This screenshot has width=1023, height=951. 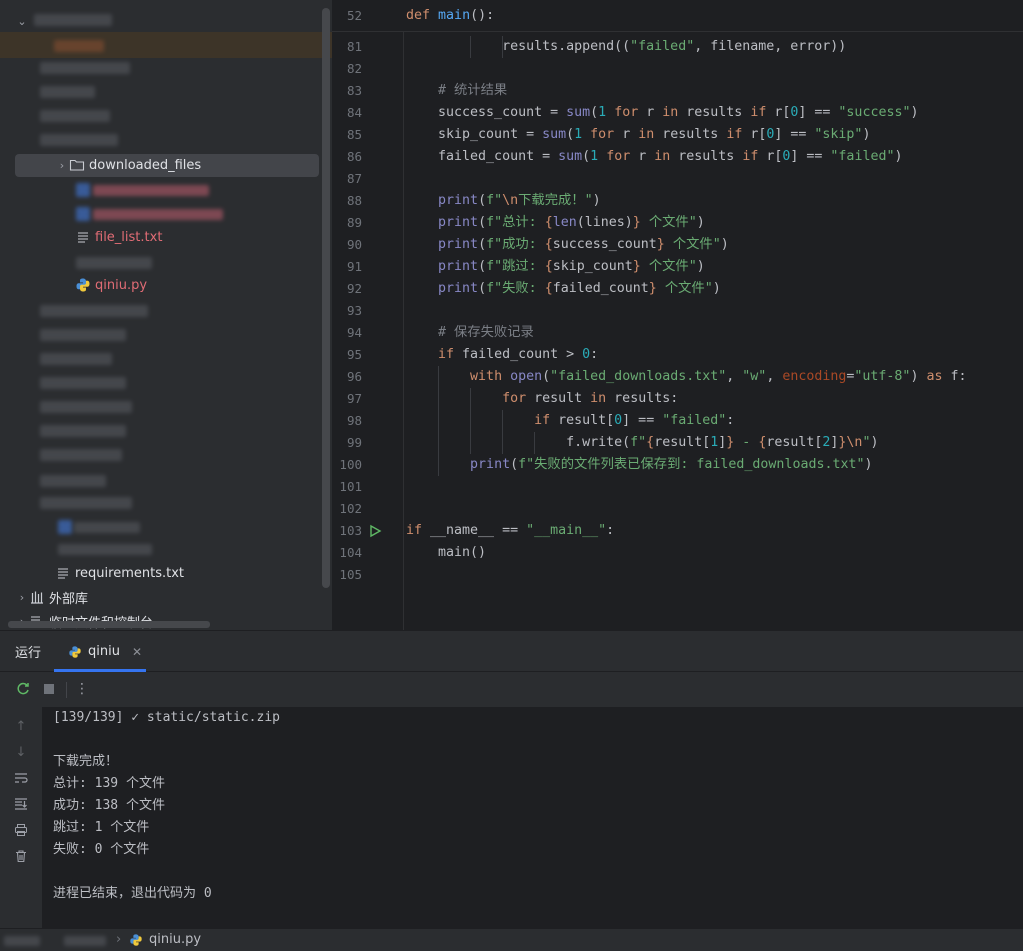 I want to click on trash-icon, so click(x=21, y=856).